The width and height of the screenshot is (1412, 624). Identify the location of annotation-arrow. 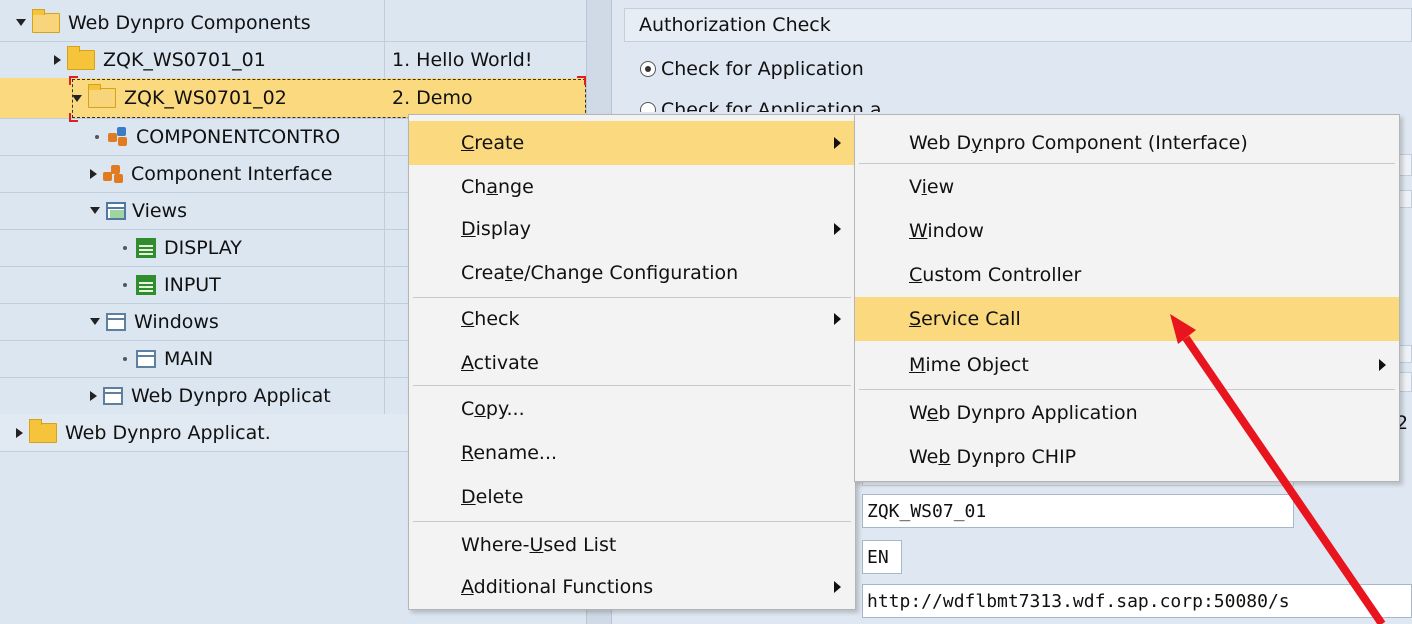
(1278, 469).